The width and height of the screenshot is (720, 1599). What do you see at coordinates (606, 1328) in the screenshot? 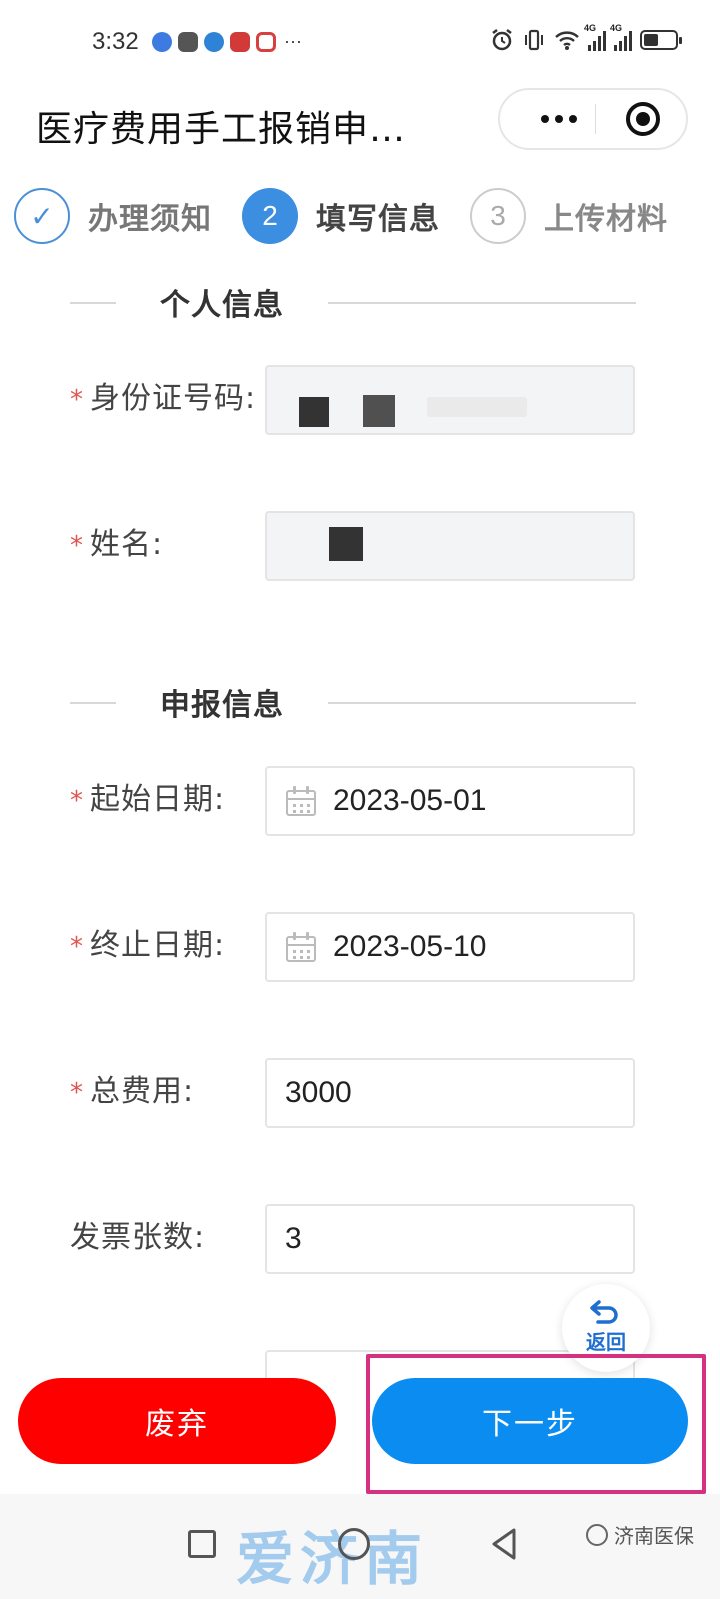
I see `floating-back-button: 返回` at bounding box center [606, 1328].